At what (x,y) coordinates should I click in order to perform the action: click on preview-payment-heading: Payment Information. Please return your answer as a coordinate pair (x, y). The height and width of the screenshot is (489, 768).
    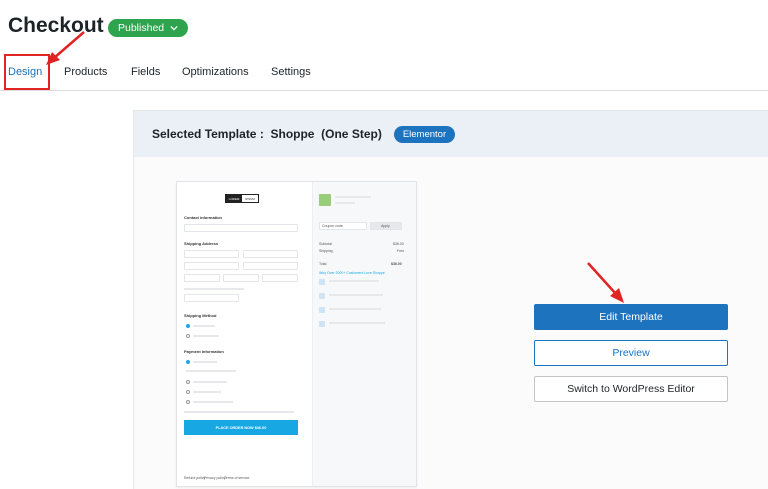
    Looking at the image, I should click on (204, 351).